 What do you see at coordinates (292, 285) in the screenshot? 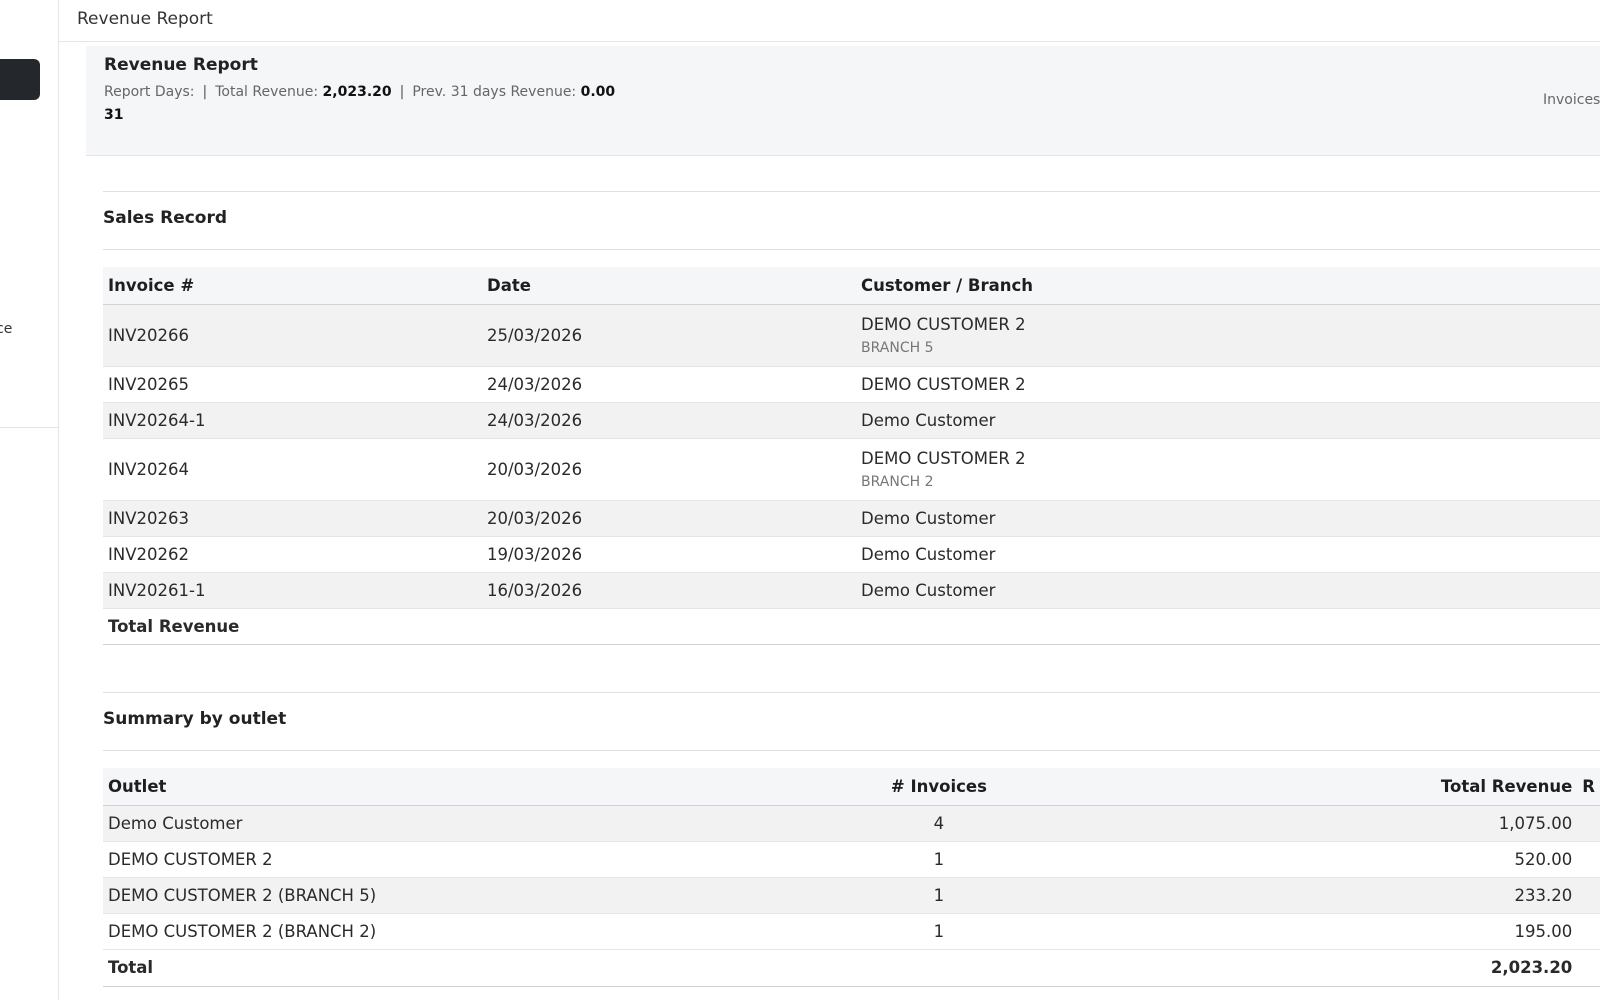
I see `column-header-invoice: Invoice #` at bounding box center [292, 285].